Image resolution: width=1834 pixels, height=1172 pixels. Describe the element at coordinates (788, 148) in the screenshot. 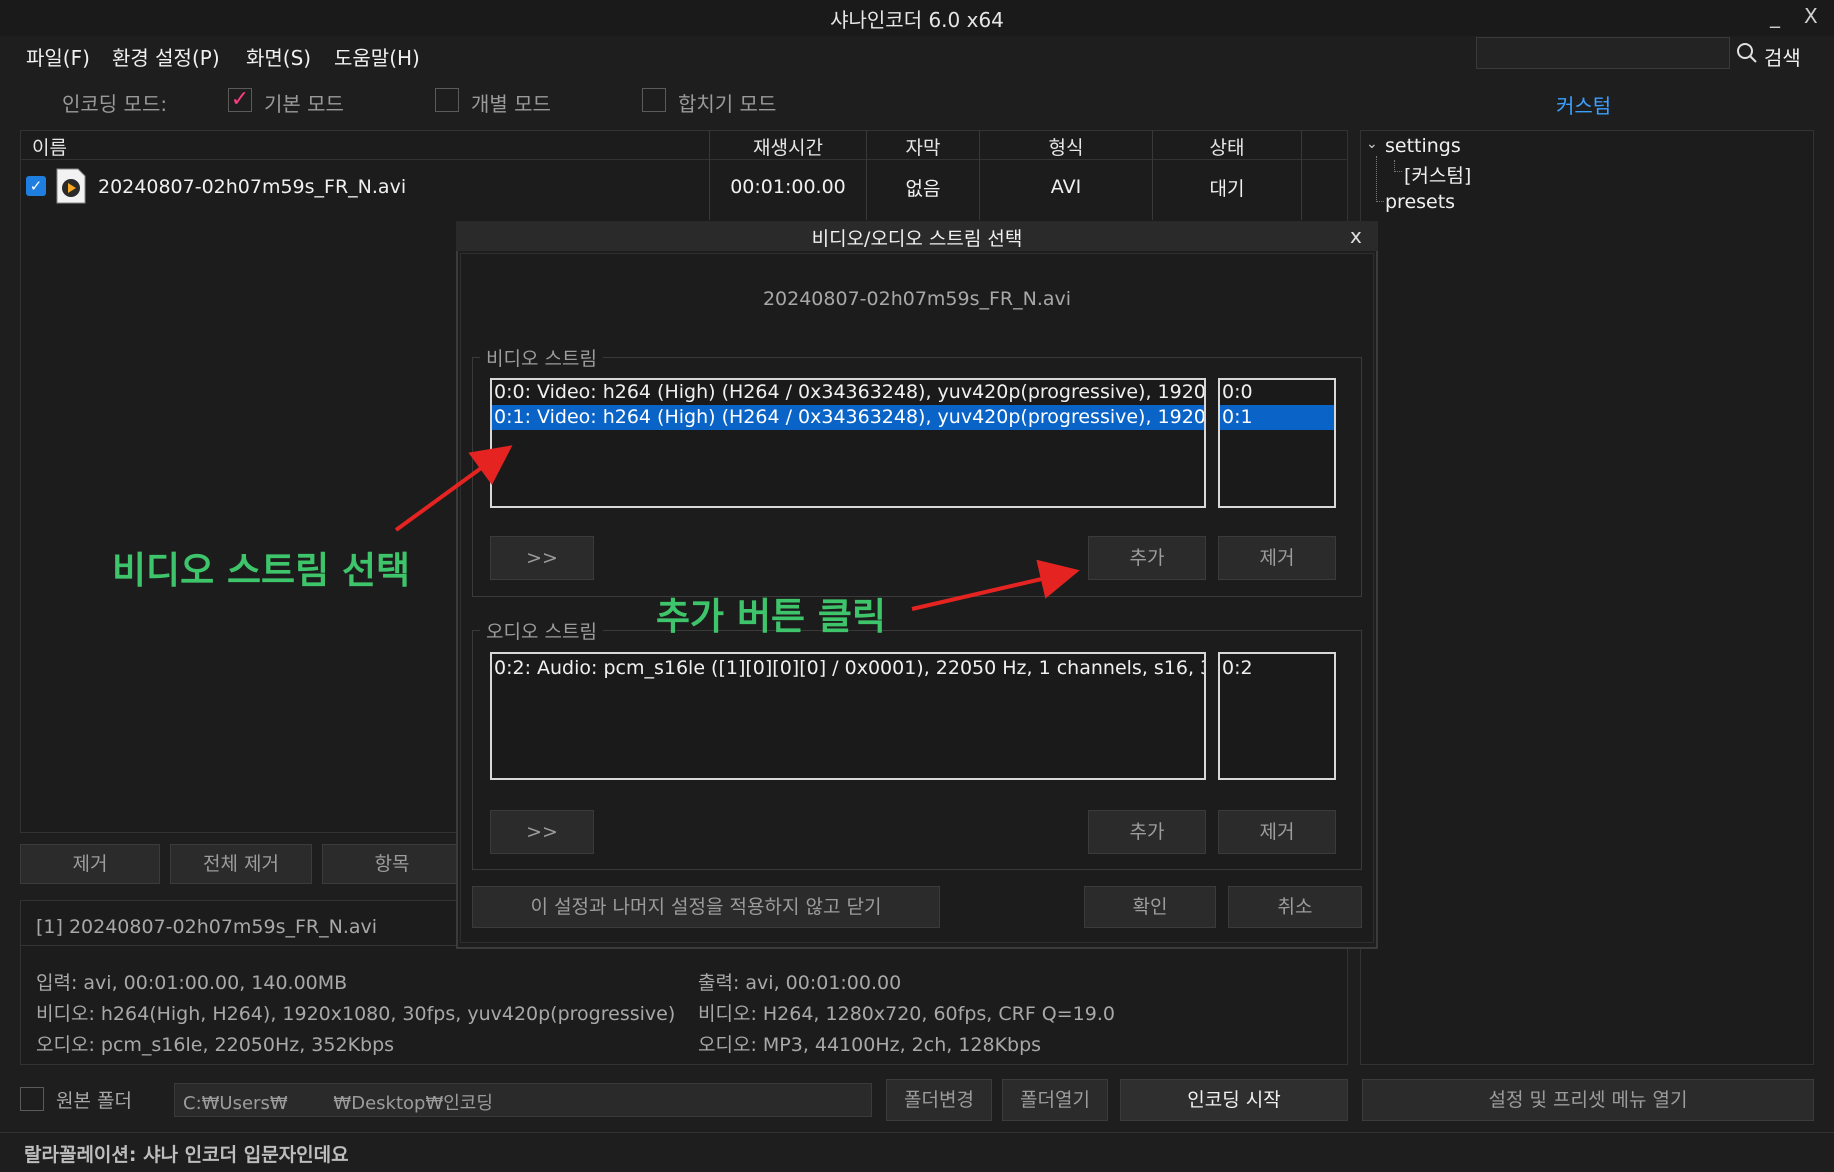

I see `col-header-duration: 재생시간` at that location.